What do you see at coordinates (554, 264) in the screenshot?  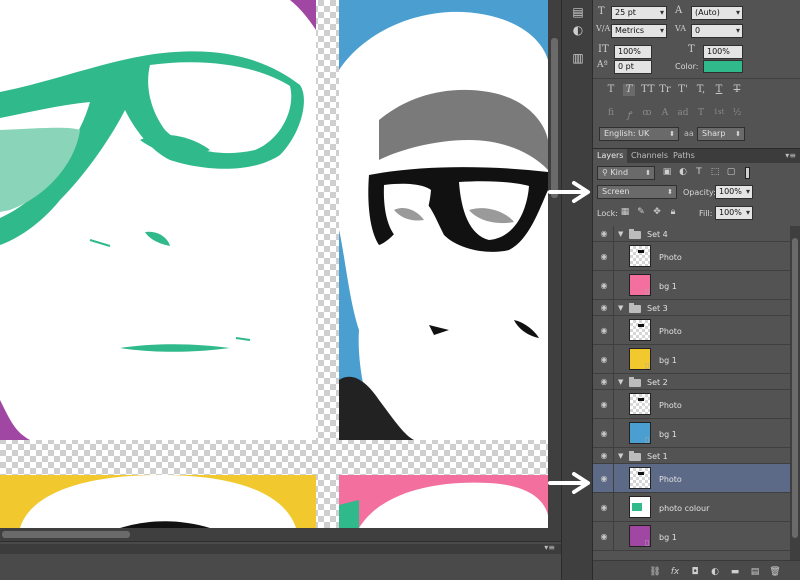 I see `canvas-vertical-scrollbar` at bounding box center [554, 264].